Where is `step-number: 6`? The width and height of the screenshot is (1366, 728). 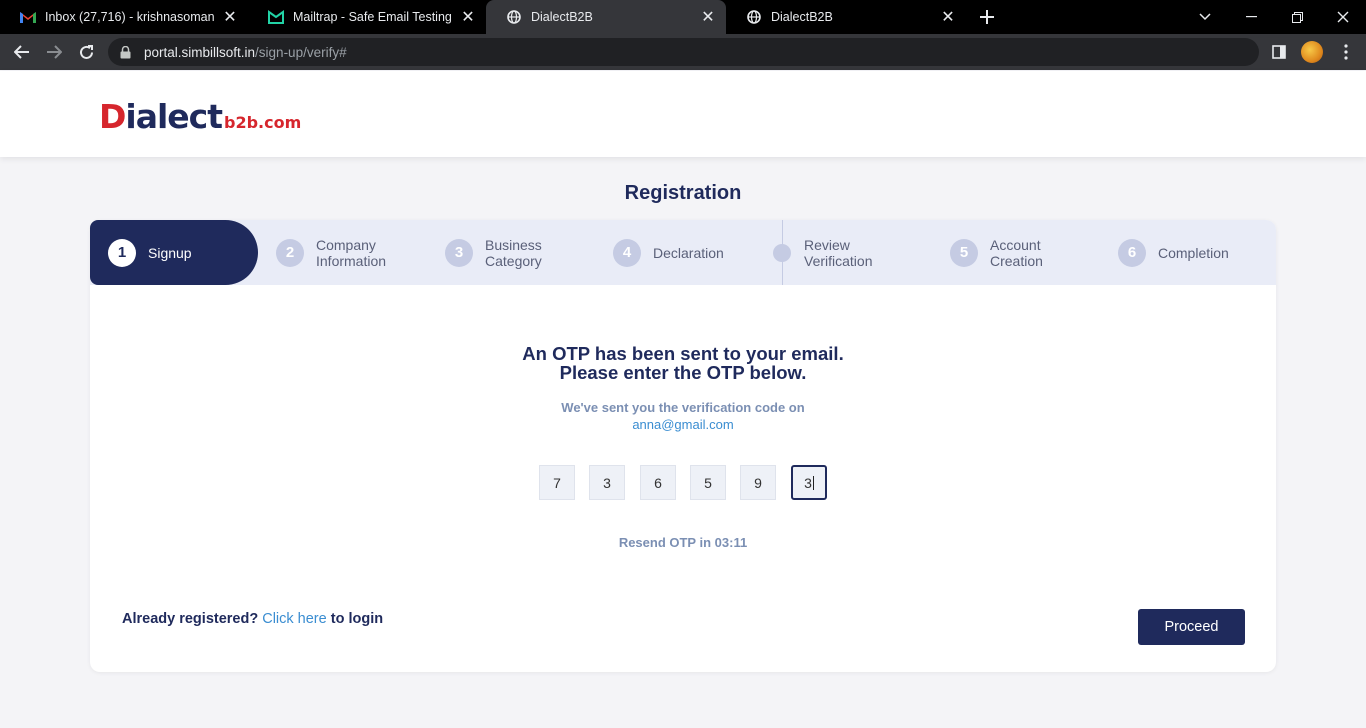 step-number: 6 is located at coordinates (1132, 252).